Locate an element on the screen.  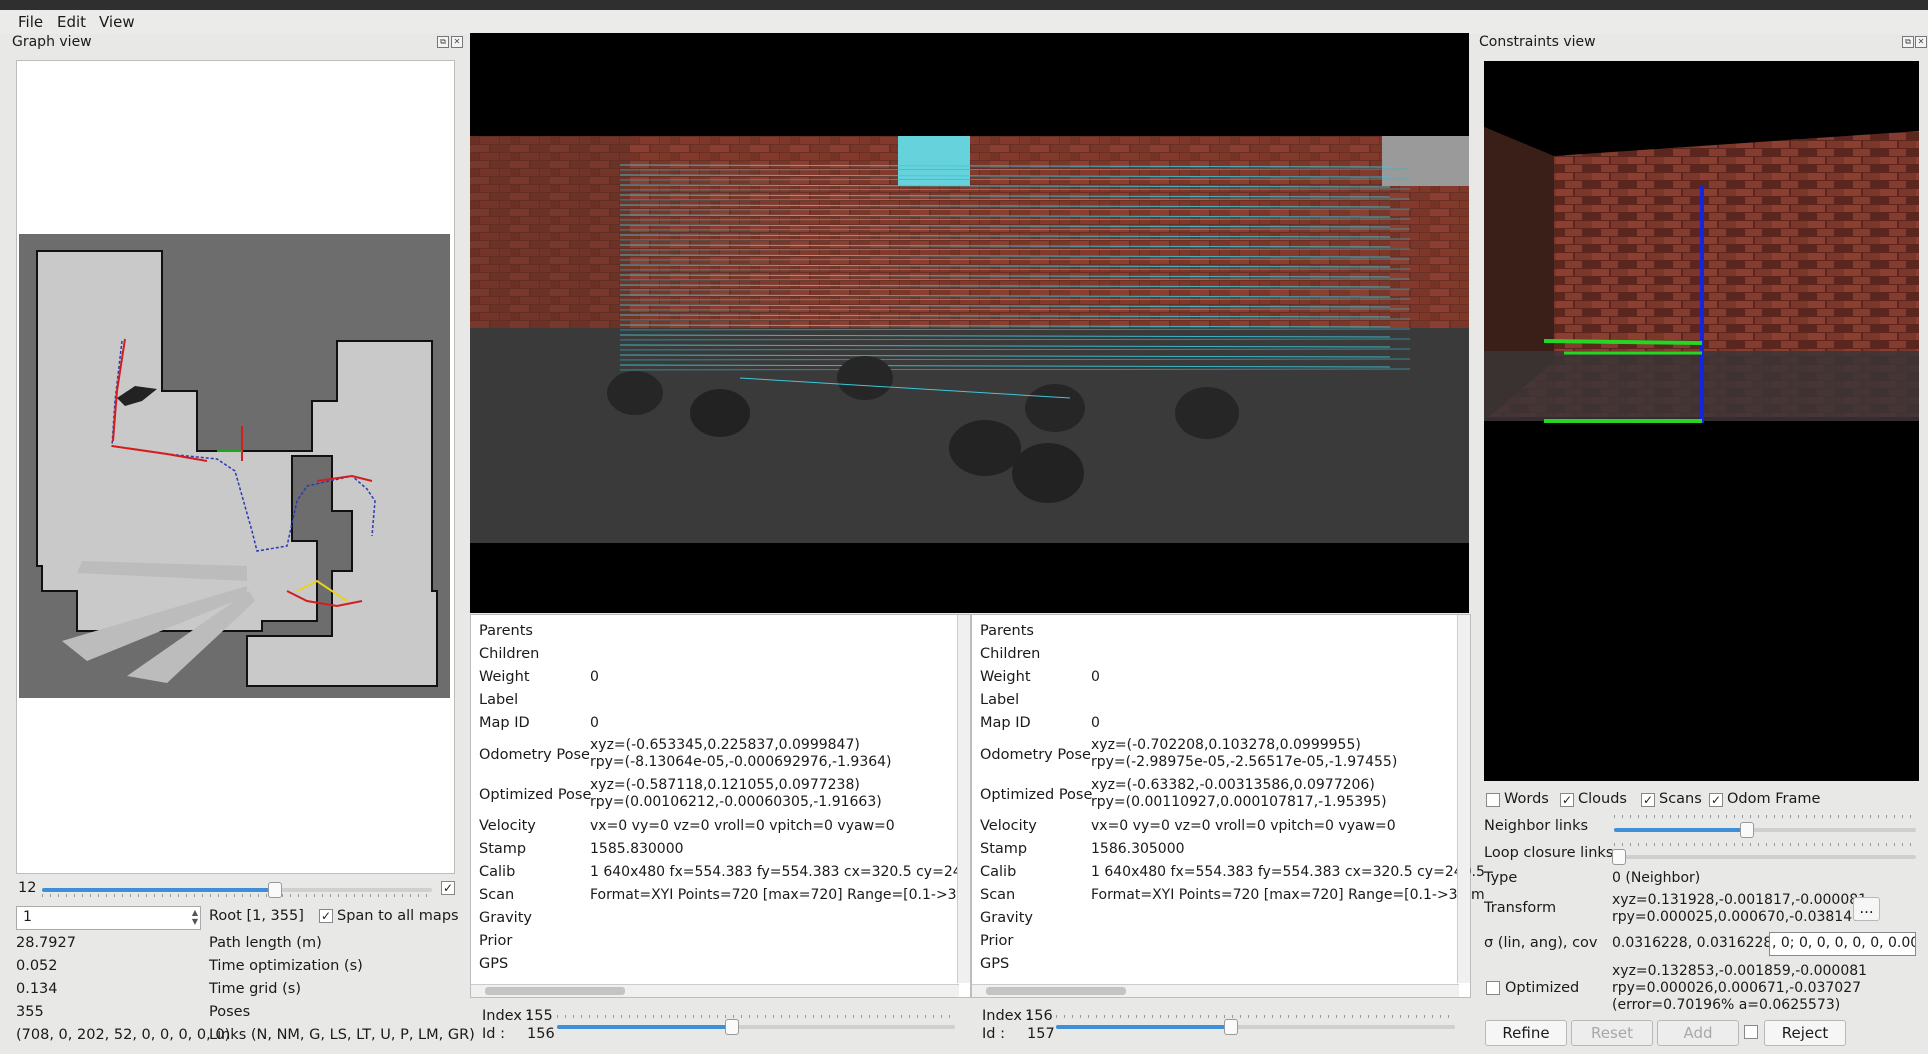
left-id-value: 156 is located at coordinates (541, 1034).